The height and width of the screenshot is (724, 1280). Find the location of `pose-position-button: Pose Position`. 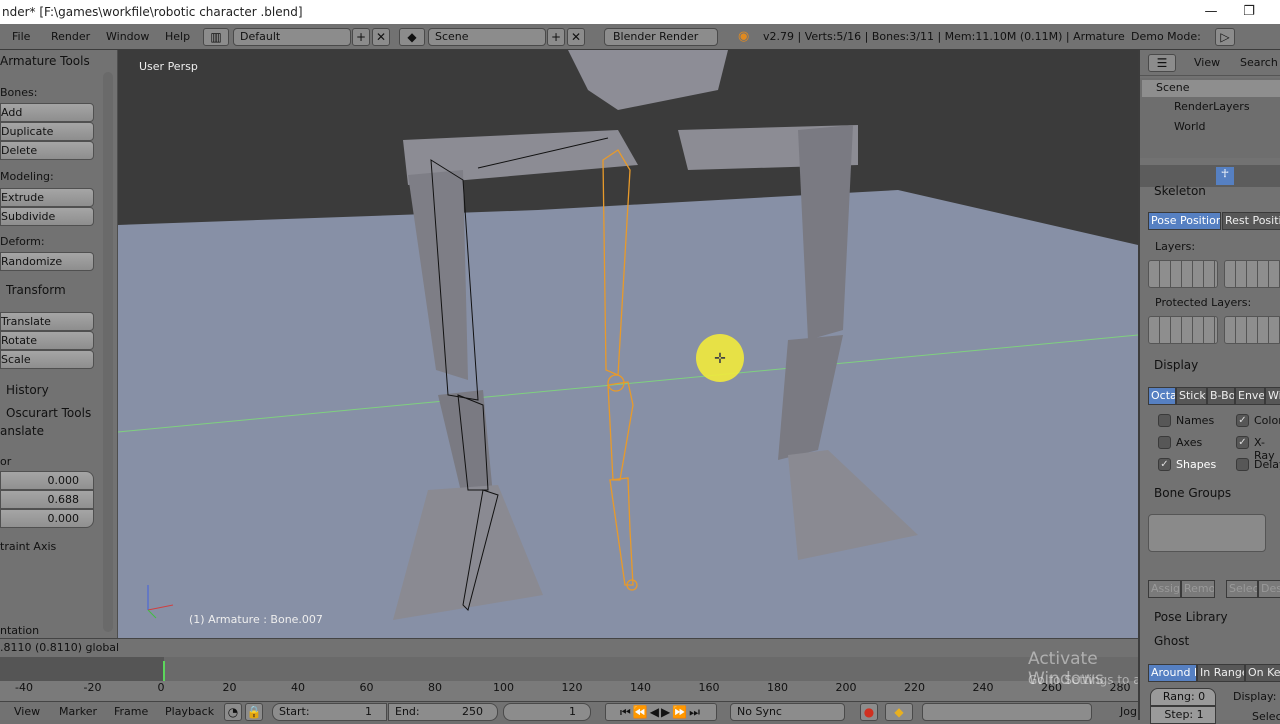

pose-position-button: Pose Position is located at coordinates (1184, 221).